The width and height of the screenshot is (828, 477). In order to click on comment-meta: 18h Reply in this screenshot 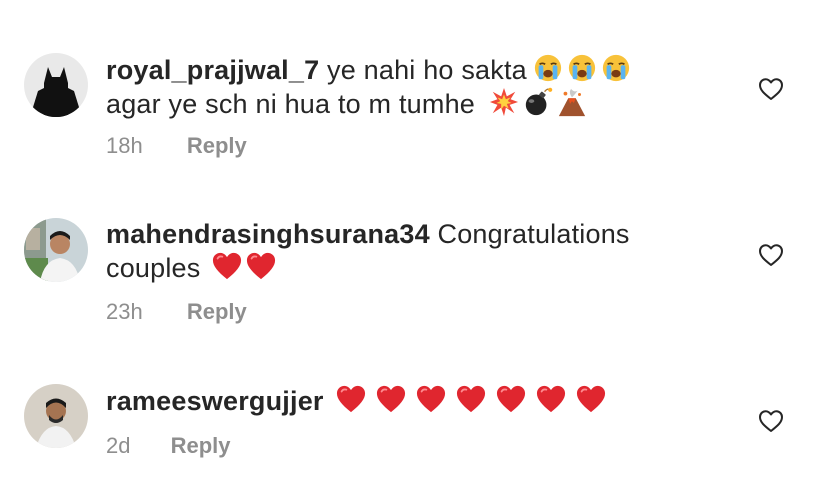, I will do `click(176, 146)`.